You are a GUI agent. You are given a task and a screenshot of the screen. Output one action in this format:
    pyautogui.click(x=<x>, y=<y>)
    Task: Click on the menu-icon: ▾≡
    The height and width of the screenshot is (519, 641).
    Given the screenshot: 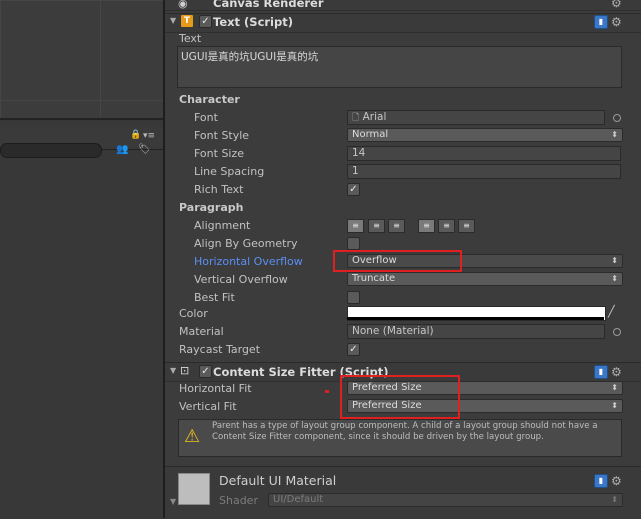 What is the action you would take?
    pyautogui.click(x=149, y=136)
    